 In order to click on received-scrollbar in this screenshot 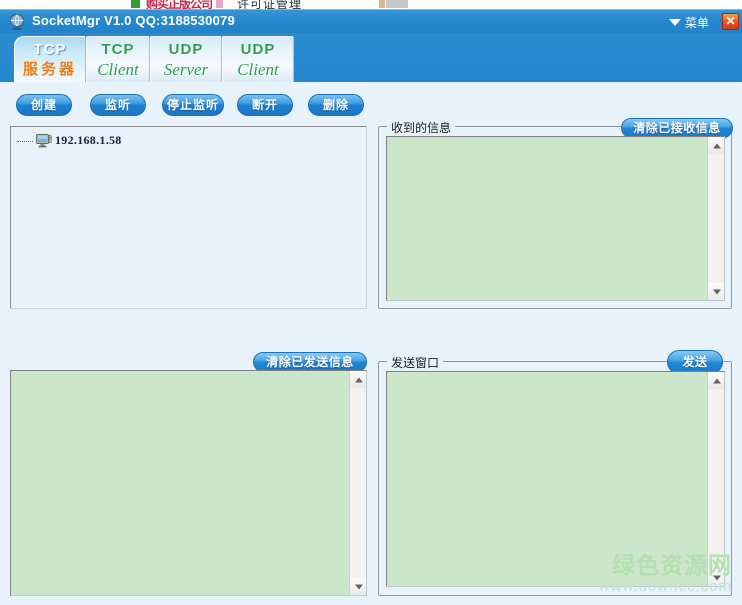, I will do `click(715, 218)`.